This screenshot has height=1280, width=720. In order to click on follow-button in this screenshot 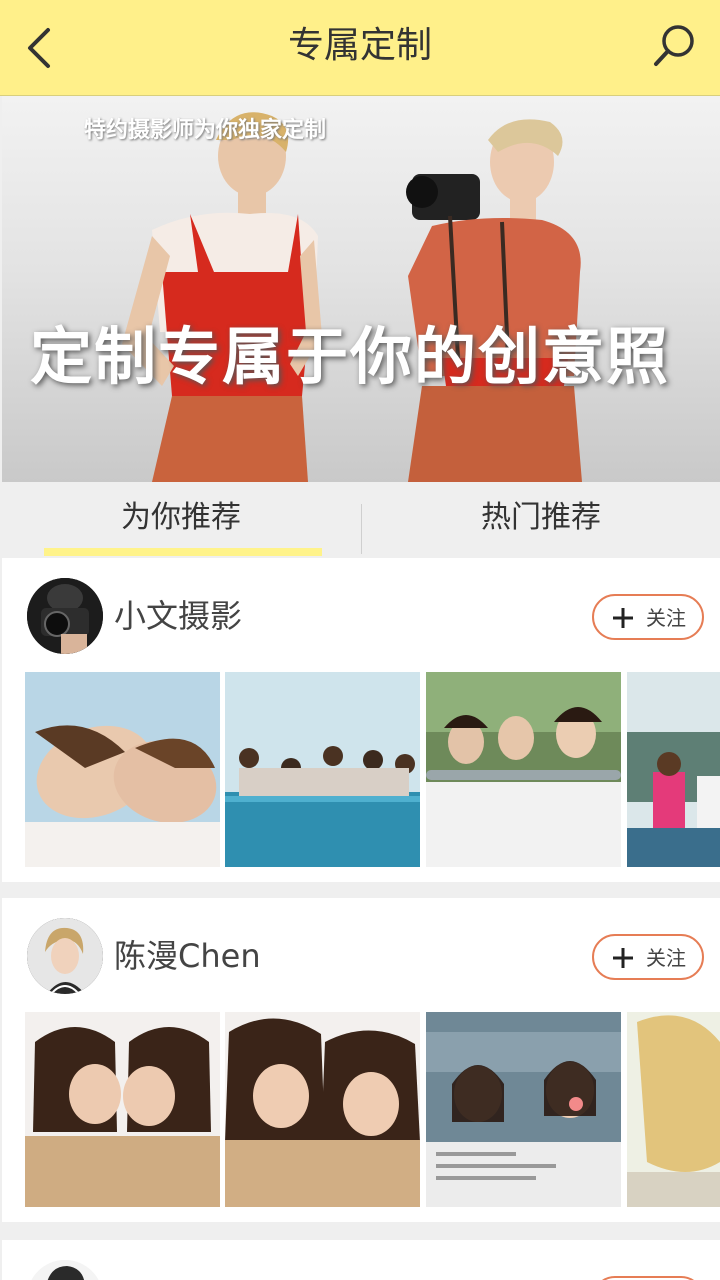, I will do `click(648, 1278)`.